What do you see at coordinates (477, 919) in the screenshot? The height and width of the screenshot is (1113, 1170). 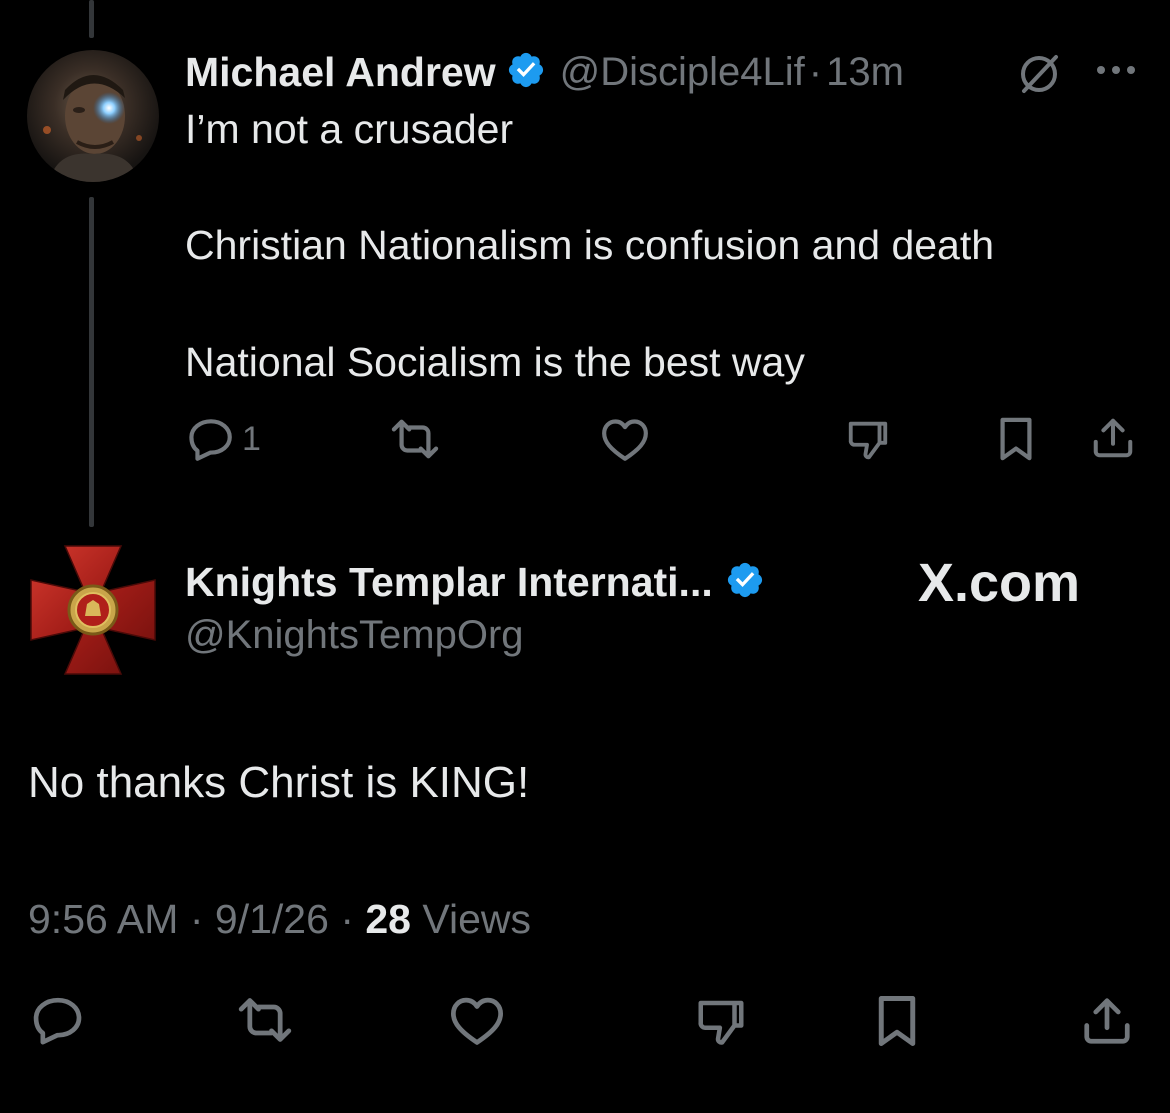 I see `views-label: Views` at bounding box center [477, 919].